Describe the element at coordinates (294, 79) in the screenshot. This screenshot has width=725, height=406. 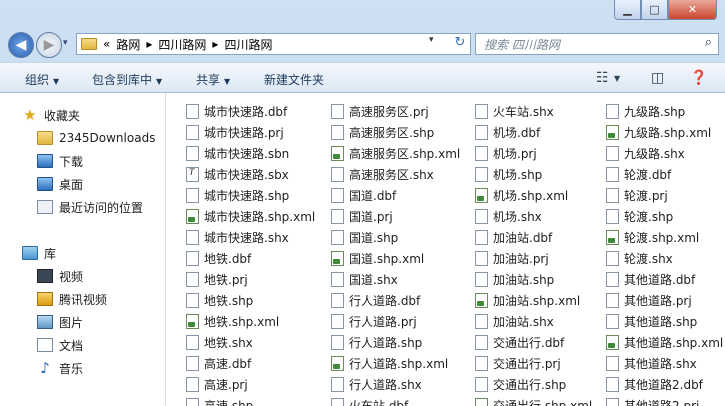
I see `new-folder-button: 新建文件夹` at that location.